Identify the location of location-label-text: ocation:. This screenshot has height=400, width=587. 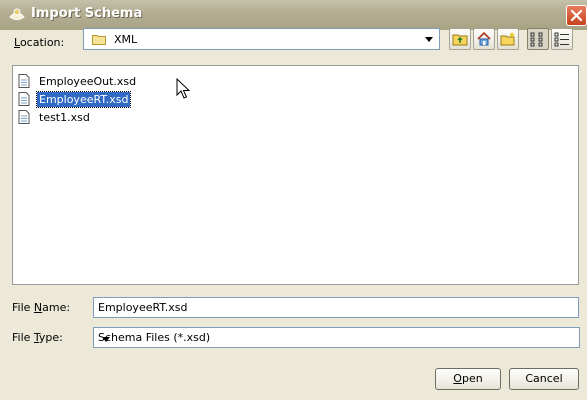
(42, 42).